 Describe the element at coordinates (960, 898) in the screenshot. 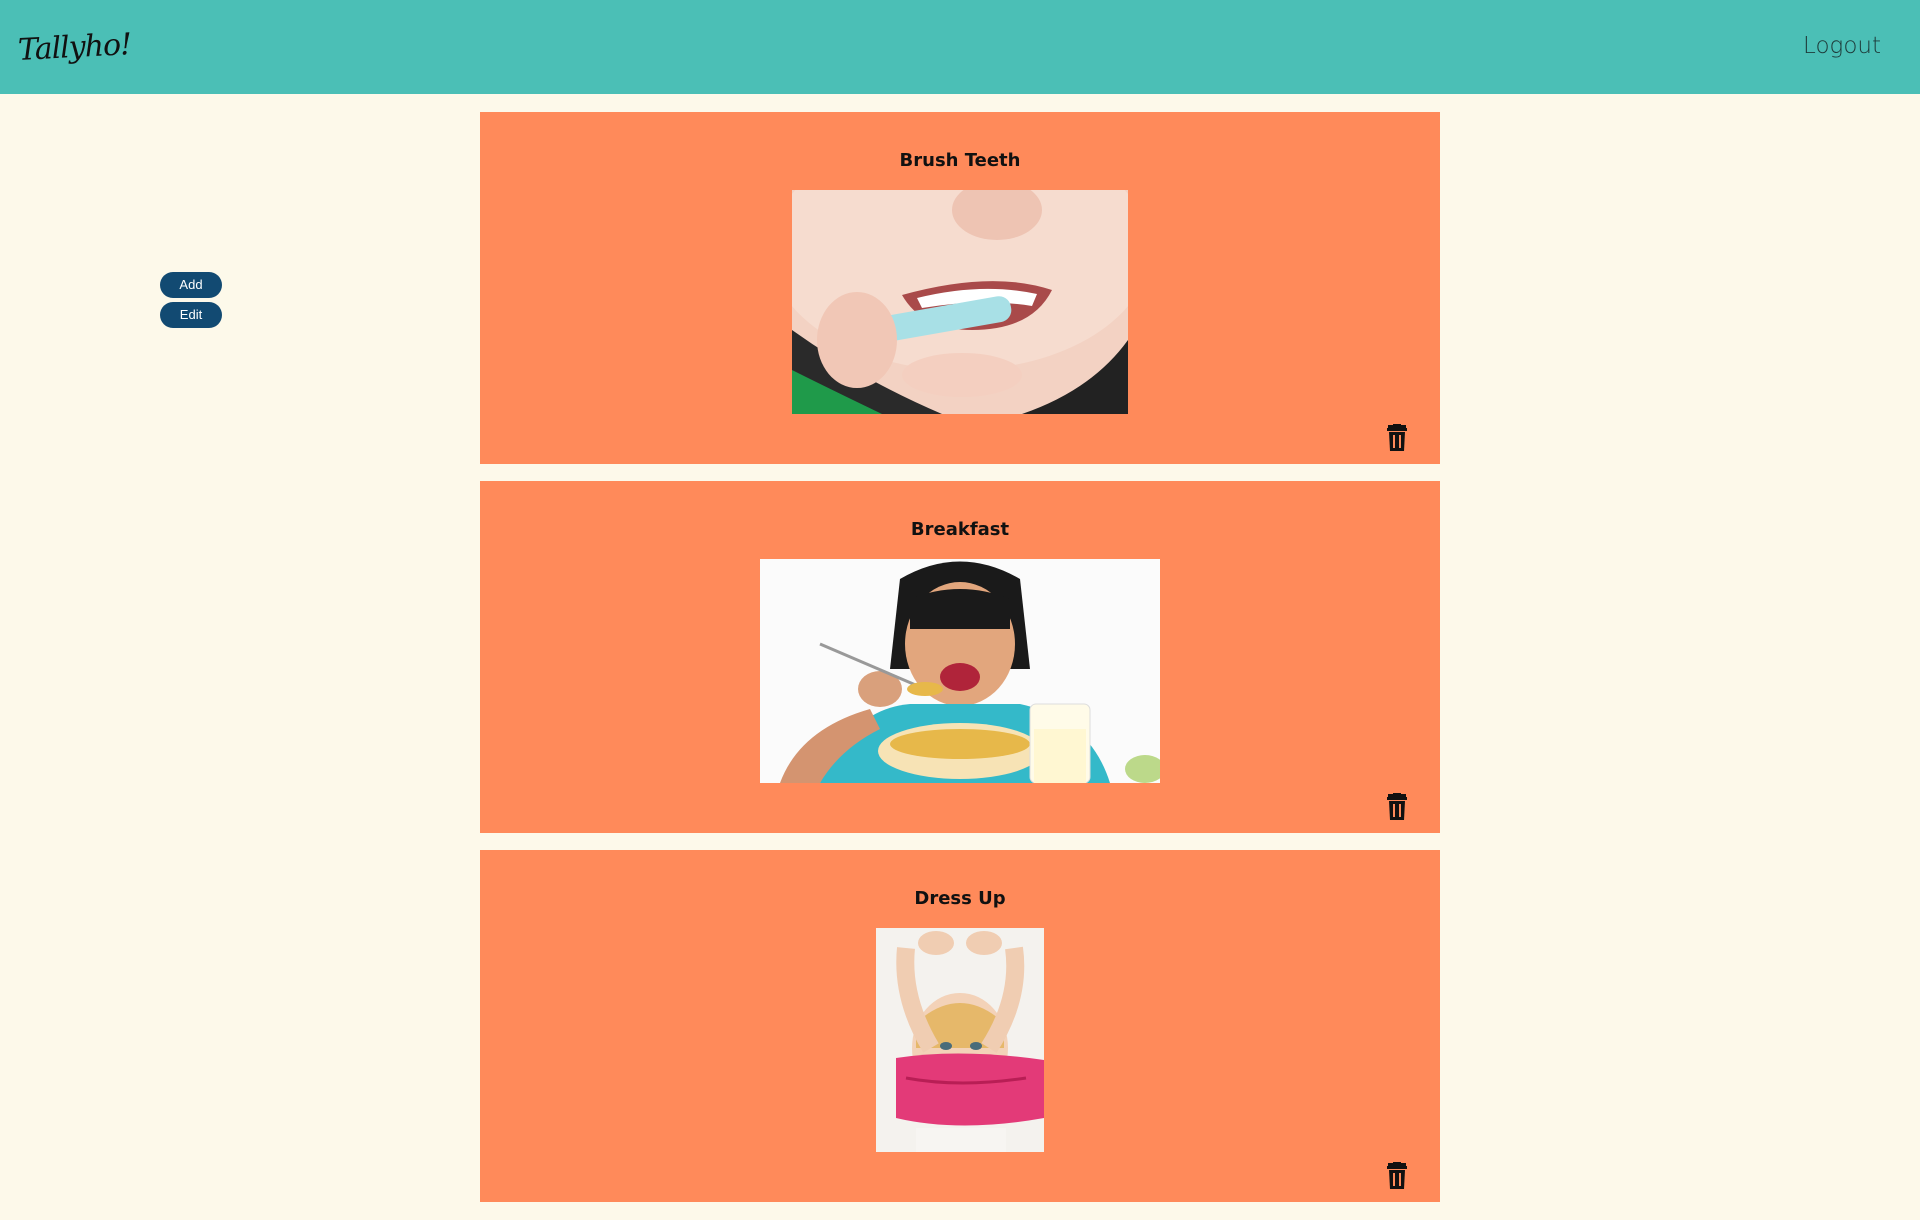

I see `task-title: Dress Up` at that location.